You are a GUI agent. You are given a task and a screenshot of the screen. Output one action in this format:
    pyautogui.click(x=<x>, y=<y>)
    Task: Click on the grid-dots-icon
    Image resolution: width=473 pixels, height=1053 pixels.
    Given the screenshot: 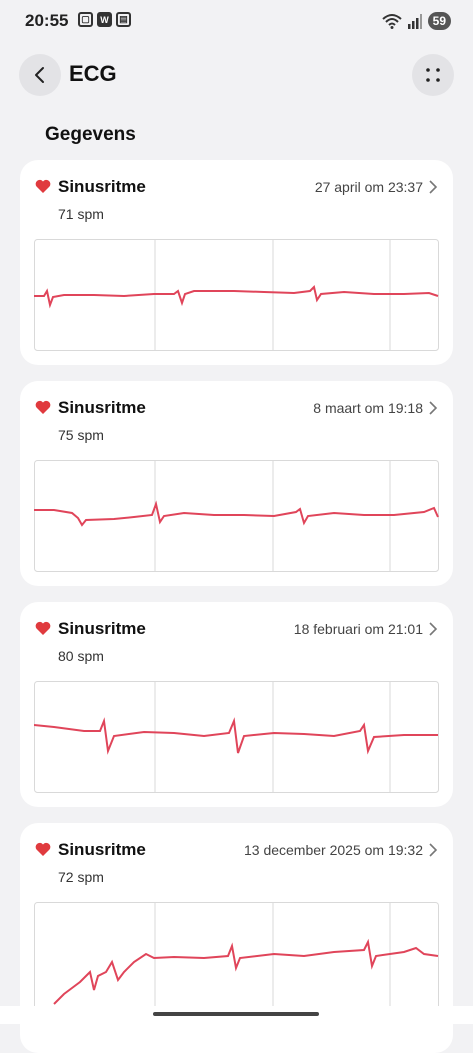 What is the action you would take?
    pyautogui.click(x=433, y=75)
    